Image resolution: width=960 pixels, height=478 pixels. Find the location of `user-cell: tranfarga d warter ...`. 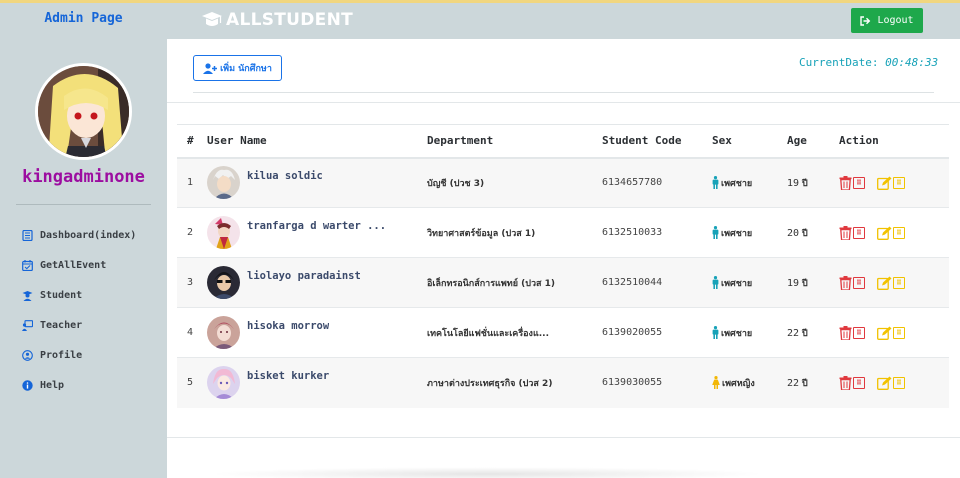

user-cell: tranfarga d warter ... is located at coordinates (317, 233).